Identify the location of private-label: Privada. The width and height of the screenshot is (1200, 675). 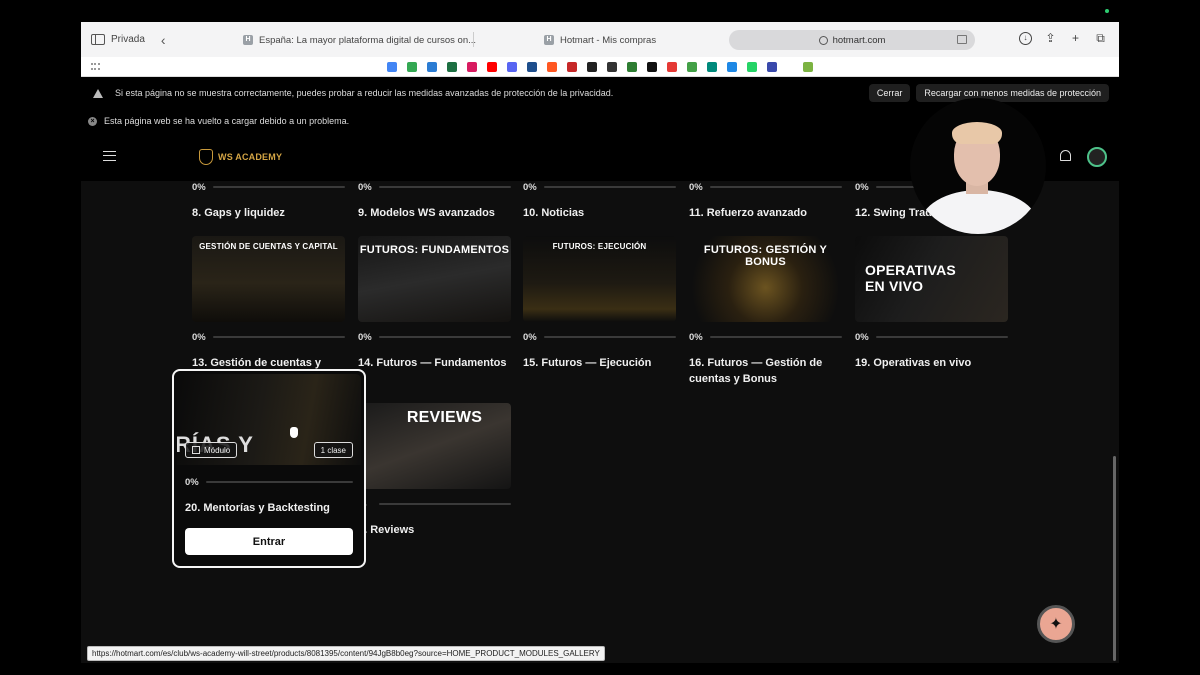
(128, 39).